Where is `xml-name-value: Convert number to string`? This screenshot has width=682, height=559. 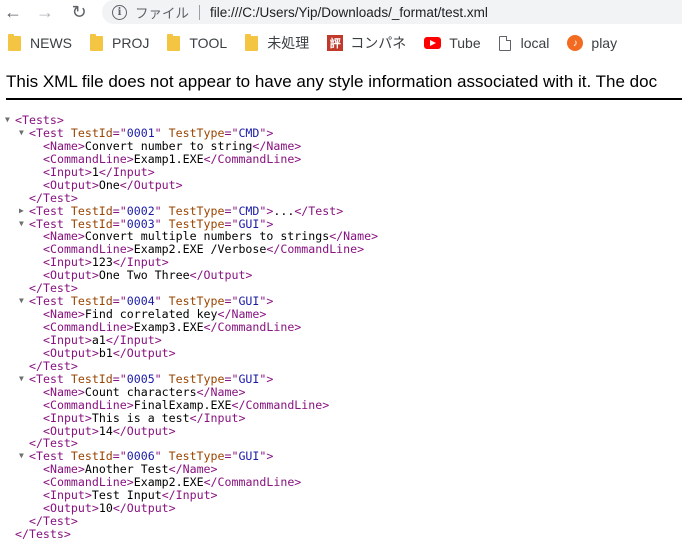
xml-name-value: Convert number to string is located at coordinates (168, 145).